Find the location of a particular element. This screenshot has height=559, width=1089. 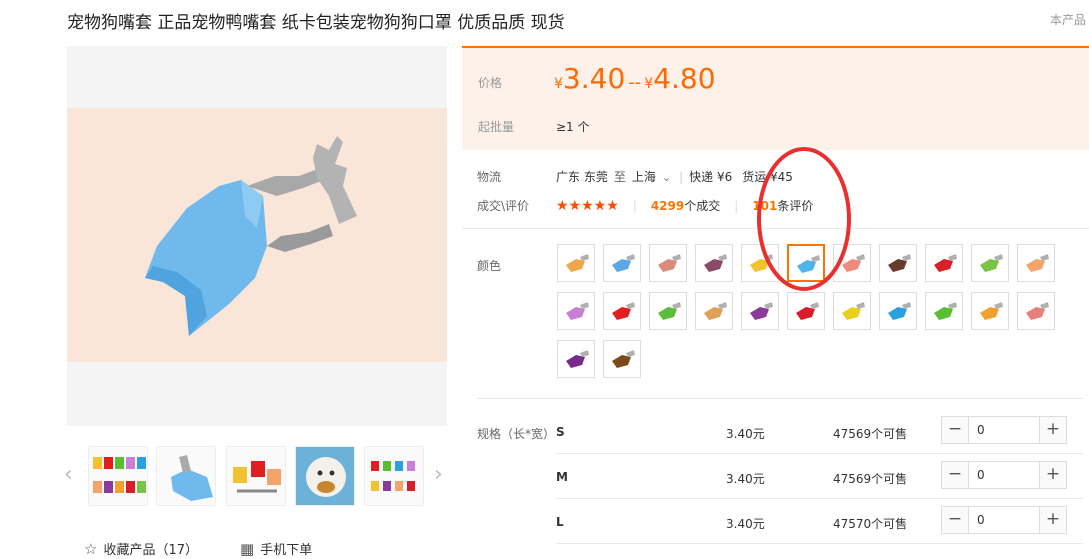

color-swatch-peach is located at coordinates (1036, 263).